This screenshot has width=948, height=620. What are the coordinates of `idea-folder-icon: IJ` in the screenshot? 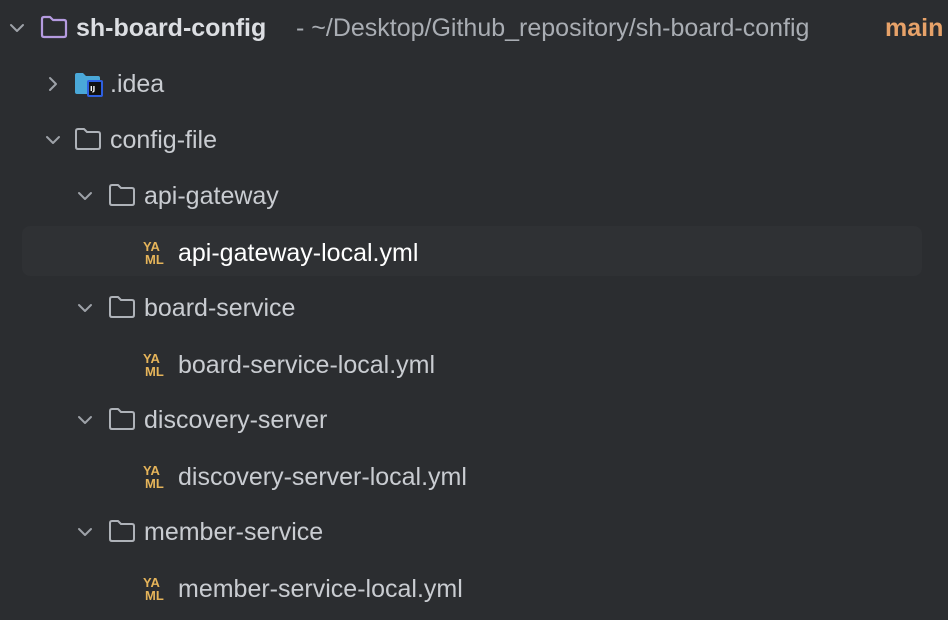 It's located at (89, 85).